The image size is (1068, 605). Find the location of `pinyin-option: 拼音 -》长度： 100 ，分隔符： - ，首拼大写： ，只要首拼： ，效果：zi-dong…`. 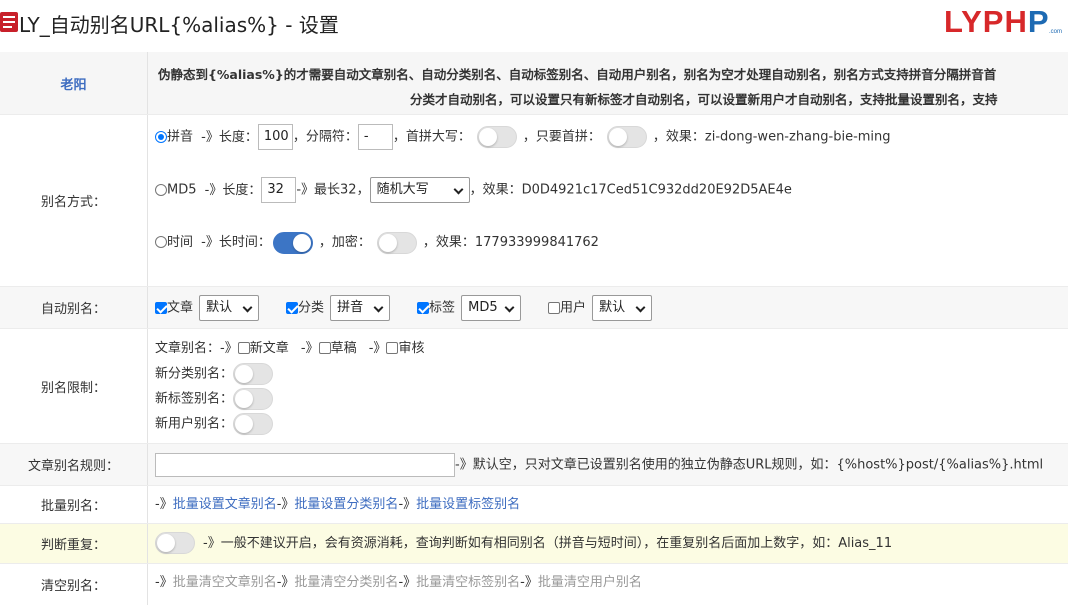

pinyin-option: 拼音 -》长度： 100 ，分隔符： - ，首拼大写： ，只要首拼： ，效果：zi-dong… is located at coordinates (523, 137).